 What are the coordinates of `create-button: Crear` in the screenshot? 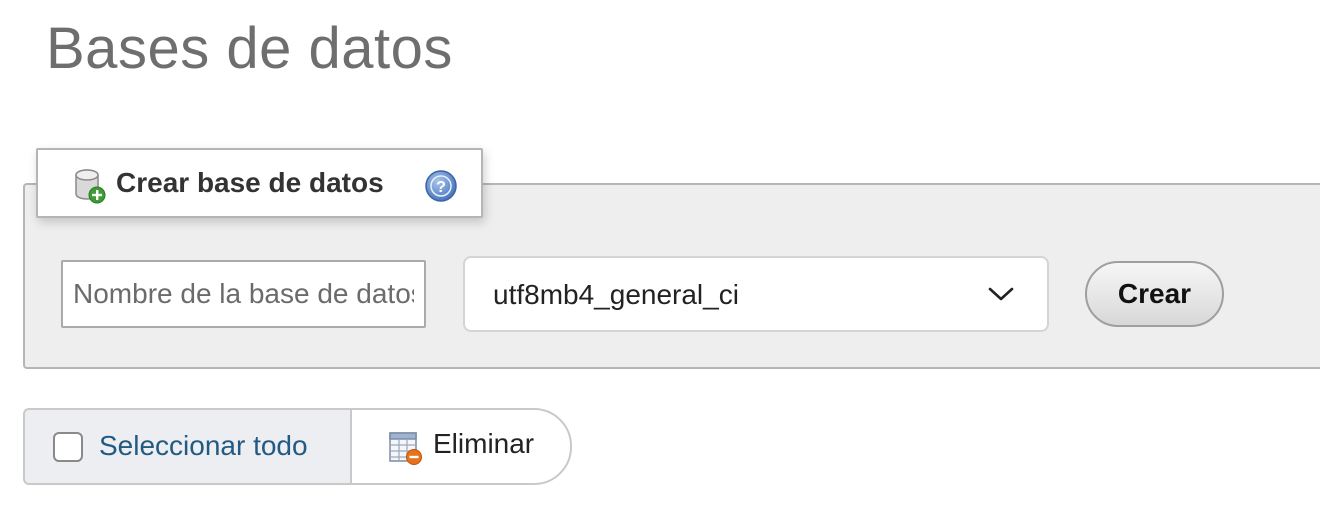 It's located at (1154, 294).